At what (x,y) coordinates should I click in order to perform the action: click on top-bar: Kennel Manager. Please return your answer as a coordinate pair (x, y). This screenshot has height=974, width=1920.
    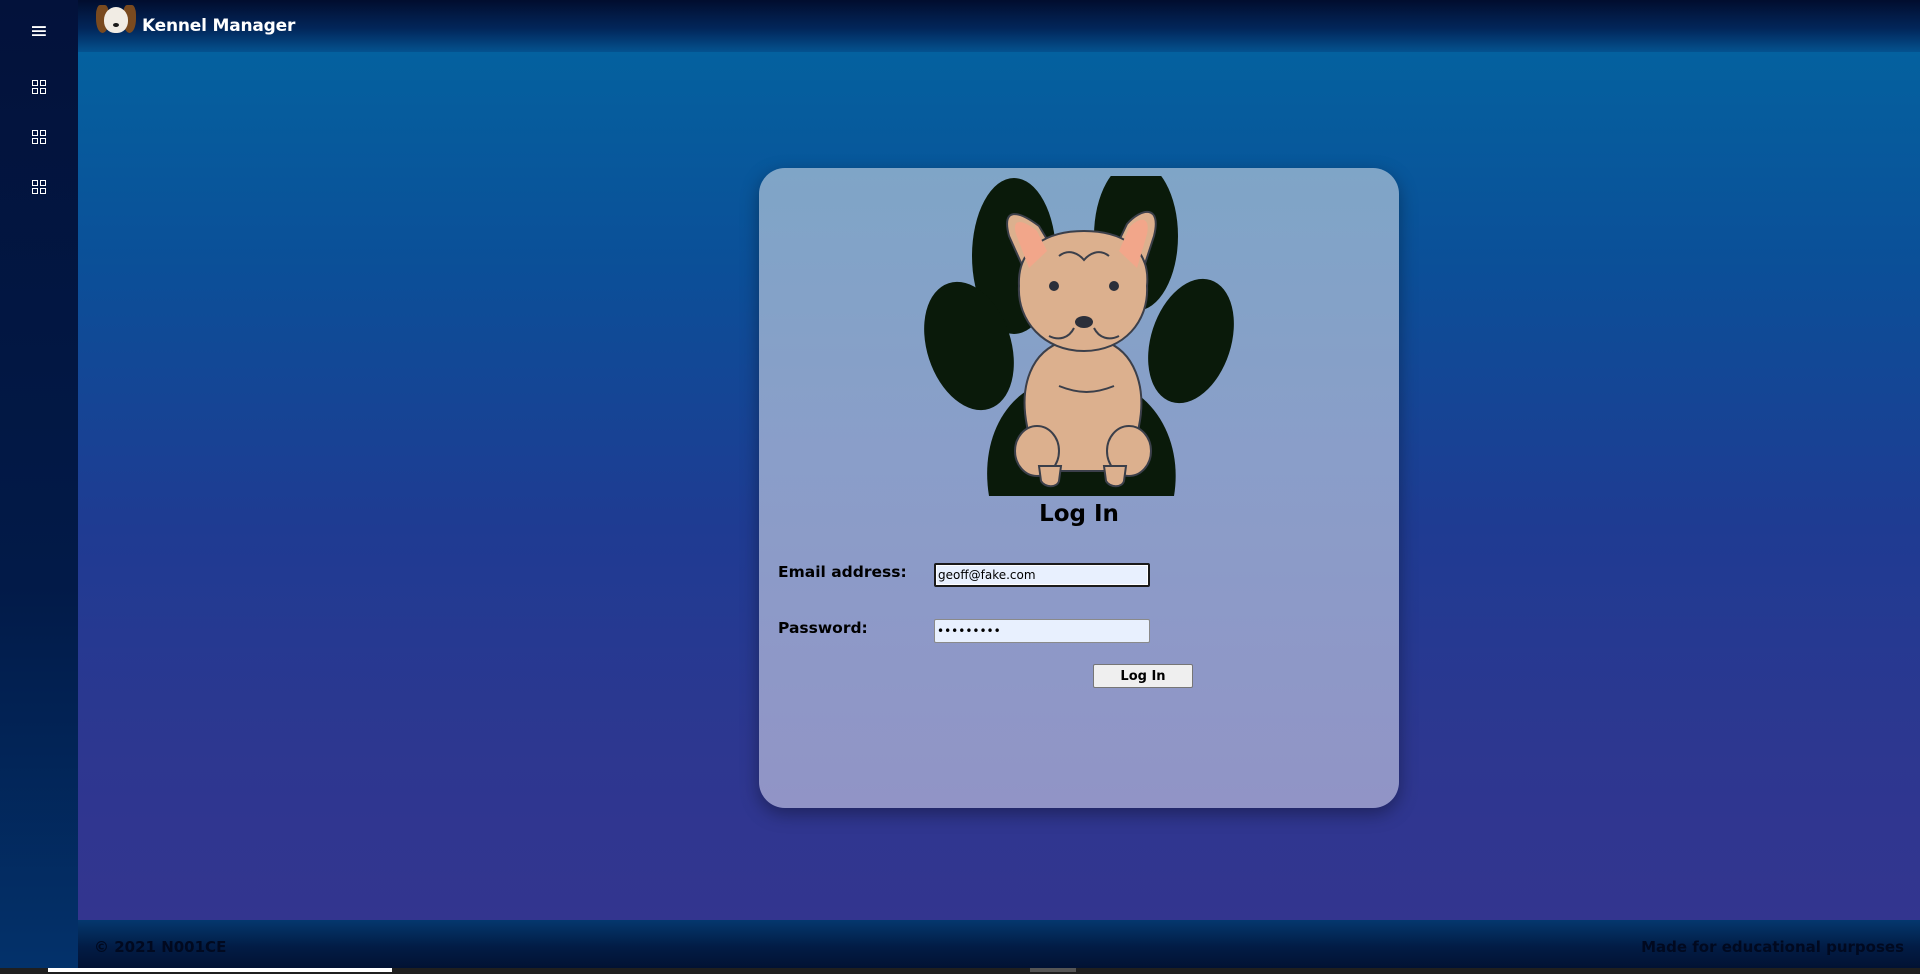
    Looking at the image, I should click on (999, 26).